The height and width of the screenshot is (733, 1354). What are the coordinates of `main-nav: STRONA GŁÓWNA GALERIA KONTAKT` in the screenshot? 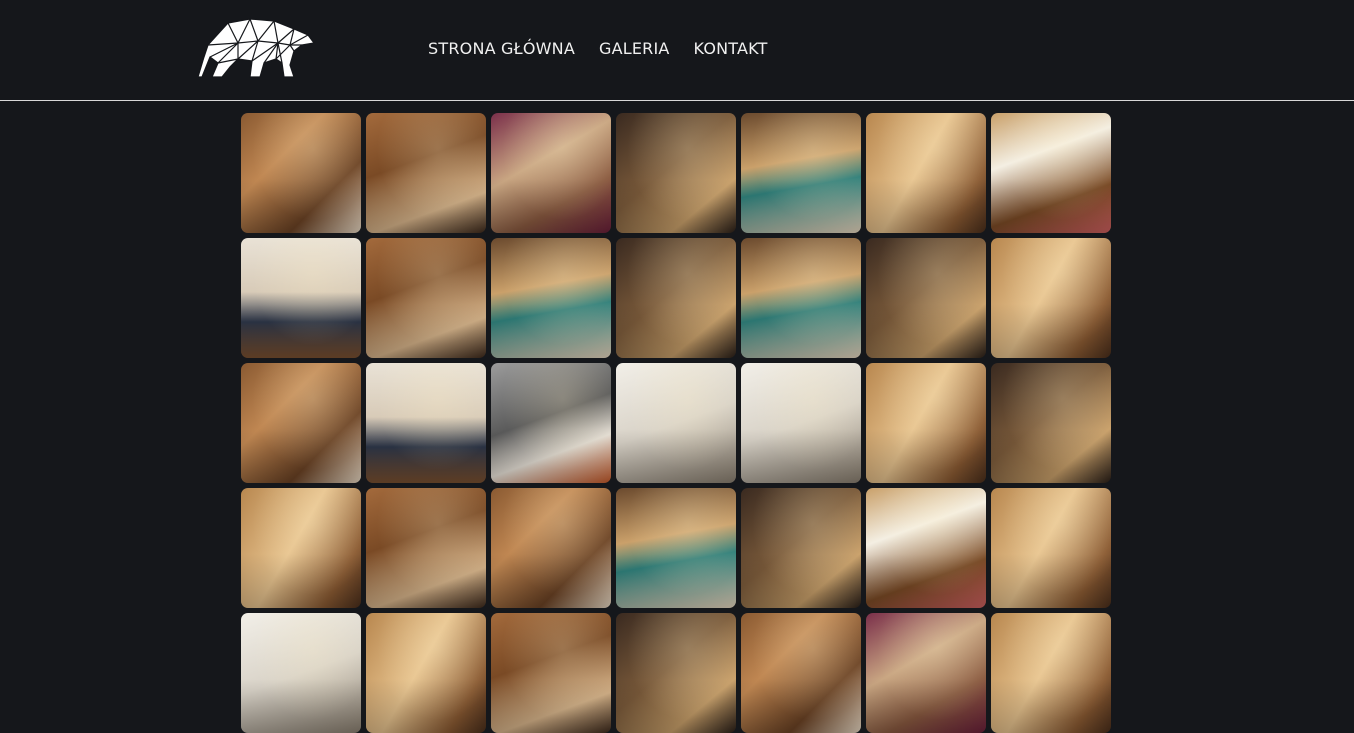 It's located at (610, 49).